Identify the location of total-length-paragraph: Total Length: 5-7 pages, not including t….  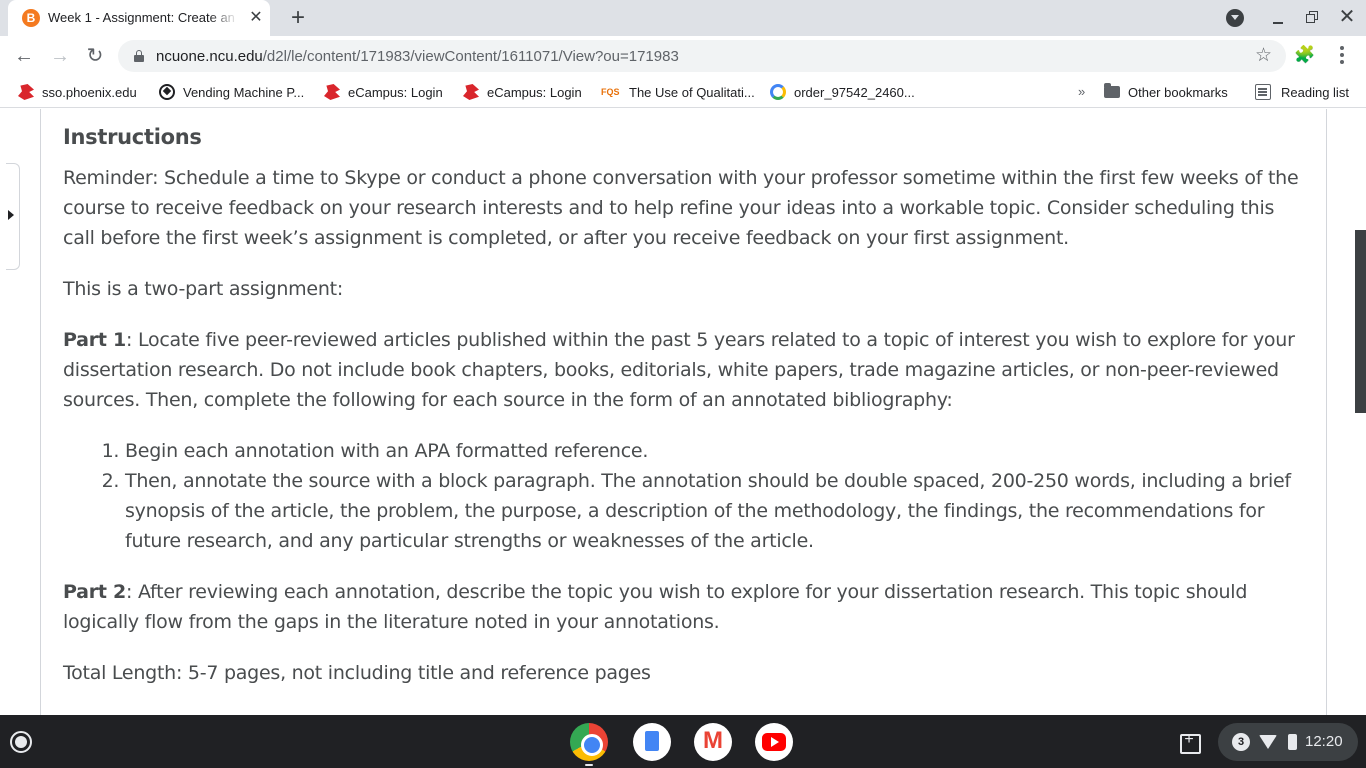
(357, 673).